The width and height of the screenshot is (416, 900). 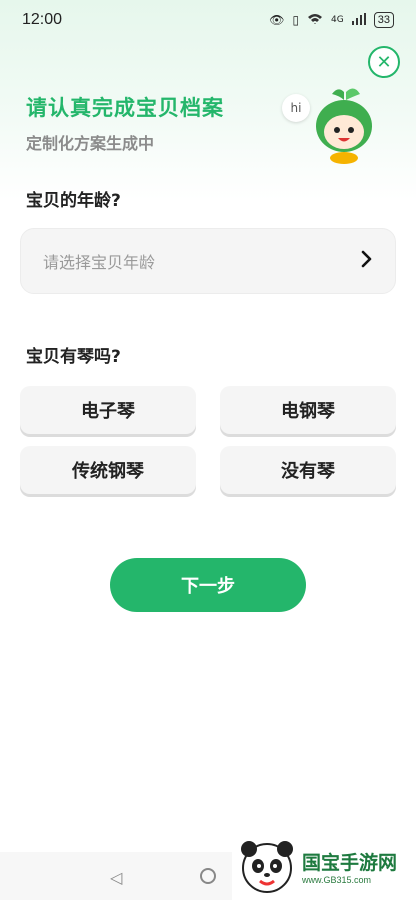 What do you see at coordinates (350, 862) in the screenshot?
I see `watermark-title: 国宝手游网` at bounding box center [350, 862].